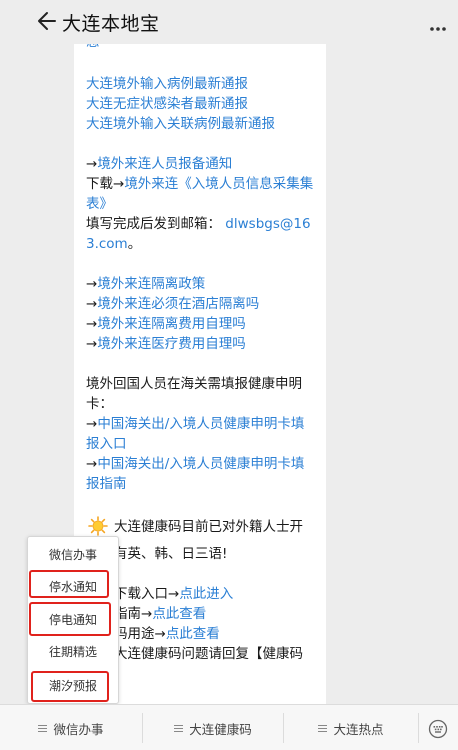  I want to click on link-healthcode-usage: 点此查看, so click(193, 634).